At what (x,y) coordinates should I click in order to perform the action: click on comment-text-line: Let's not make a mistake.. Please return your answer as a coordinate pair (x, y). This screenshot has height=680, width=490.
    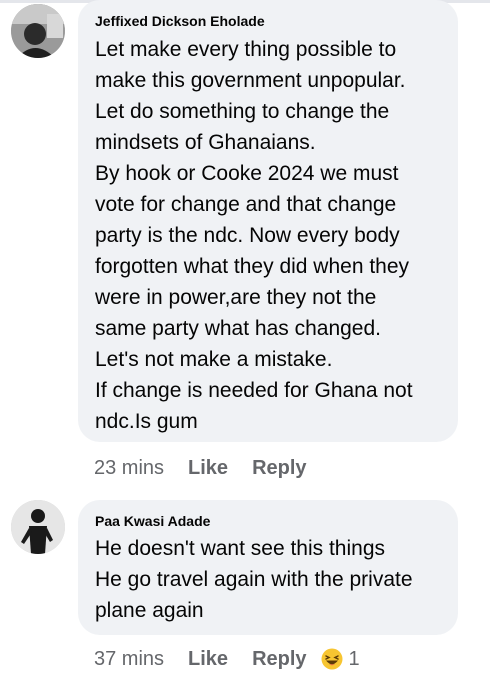
    Looking at the image, I should click on (214, 359).